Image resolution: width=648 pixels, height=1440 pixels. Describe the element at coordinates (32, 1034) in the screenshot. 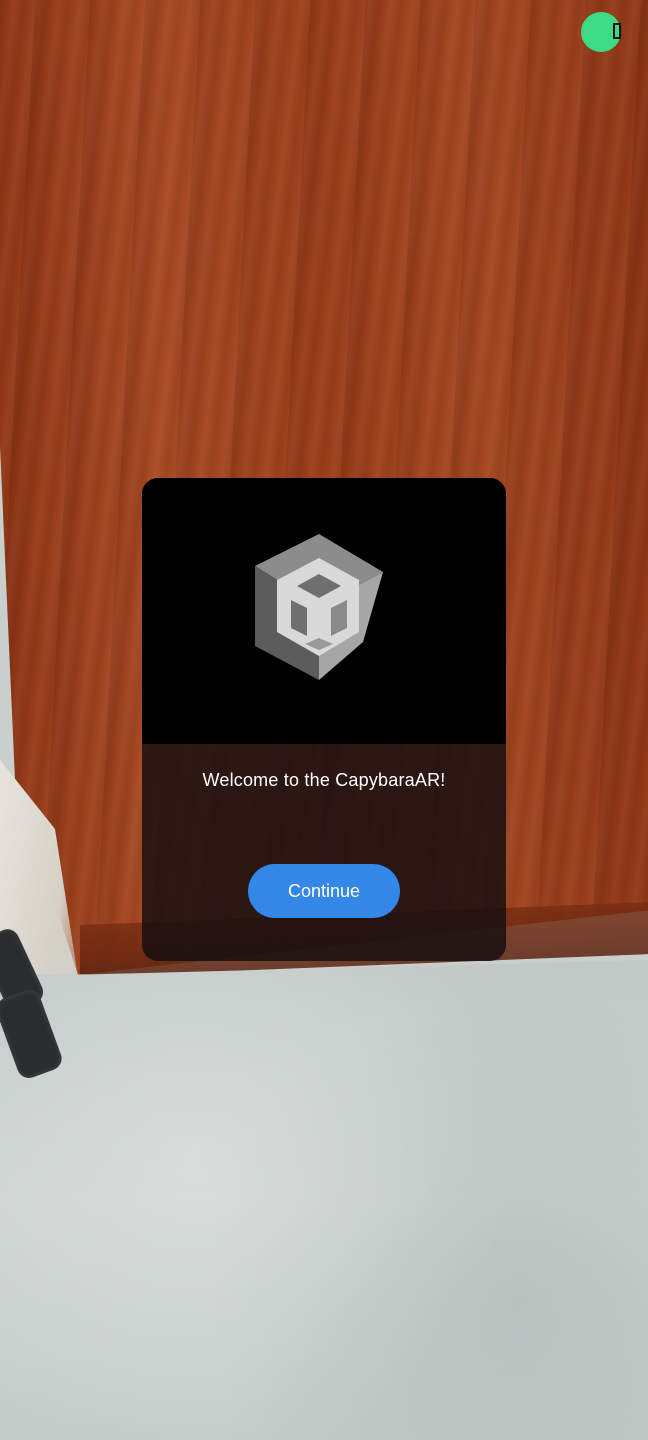

I see `dumbbell-plate` at that location.